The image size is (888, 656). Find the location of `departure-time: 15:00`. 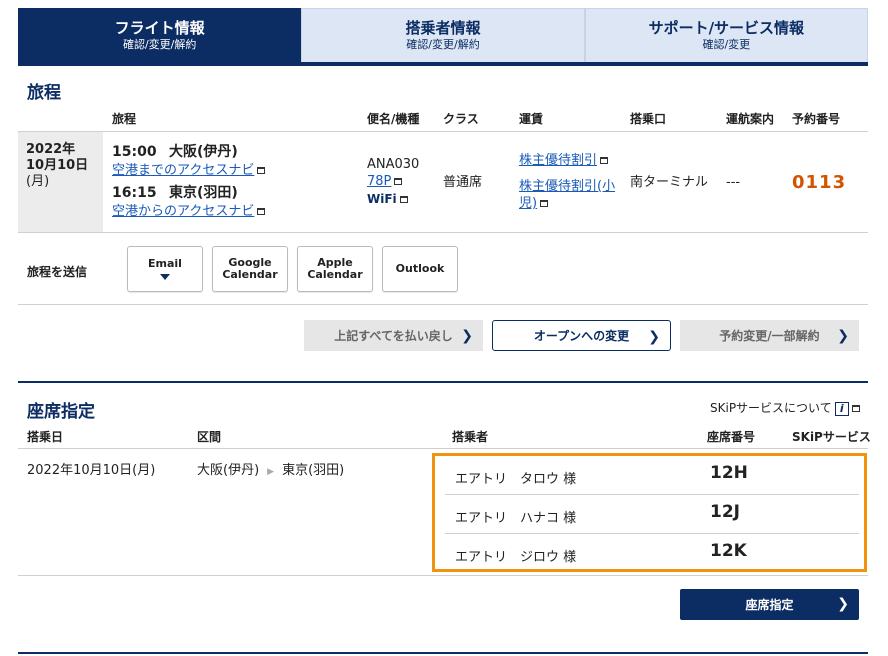

departure-time: 15:00 is located at coordinates (134, 152).